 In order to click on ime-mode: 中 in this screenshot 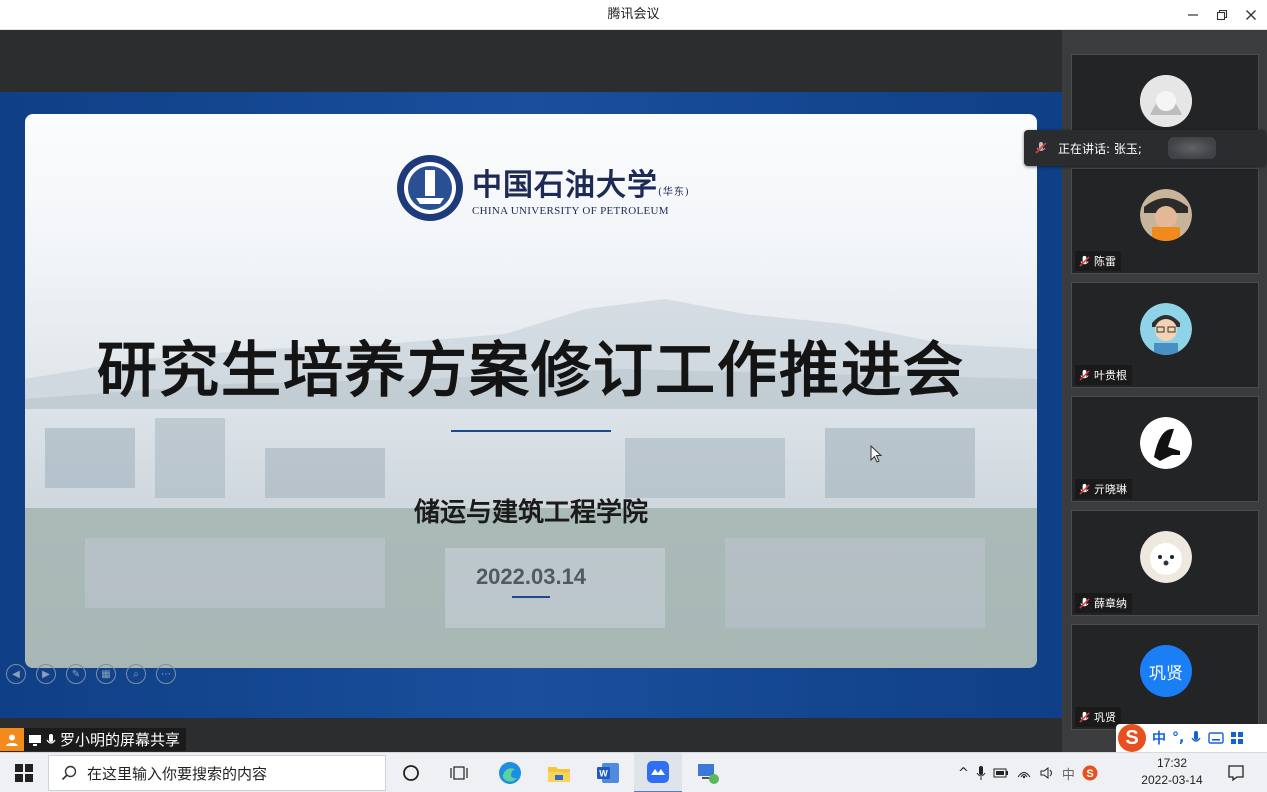, I will do `click(1159, 738)`.